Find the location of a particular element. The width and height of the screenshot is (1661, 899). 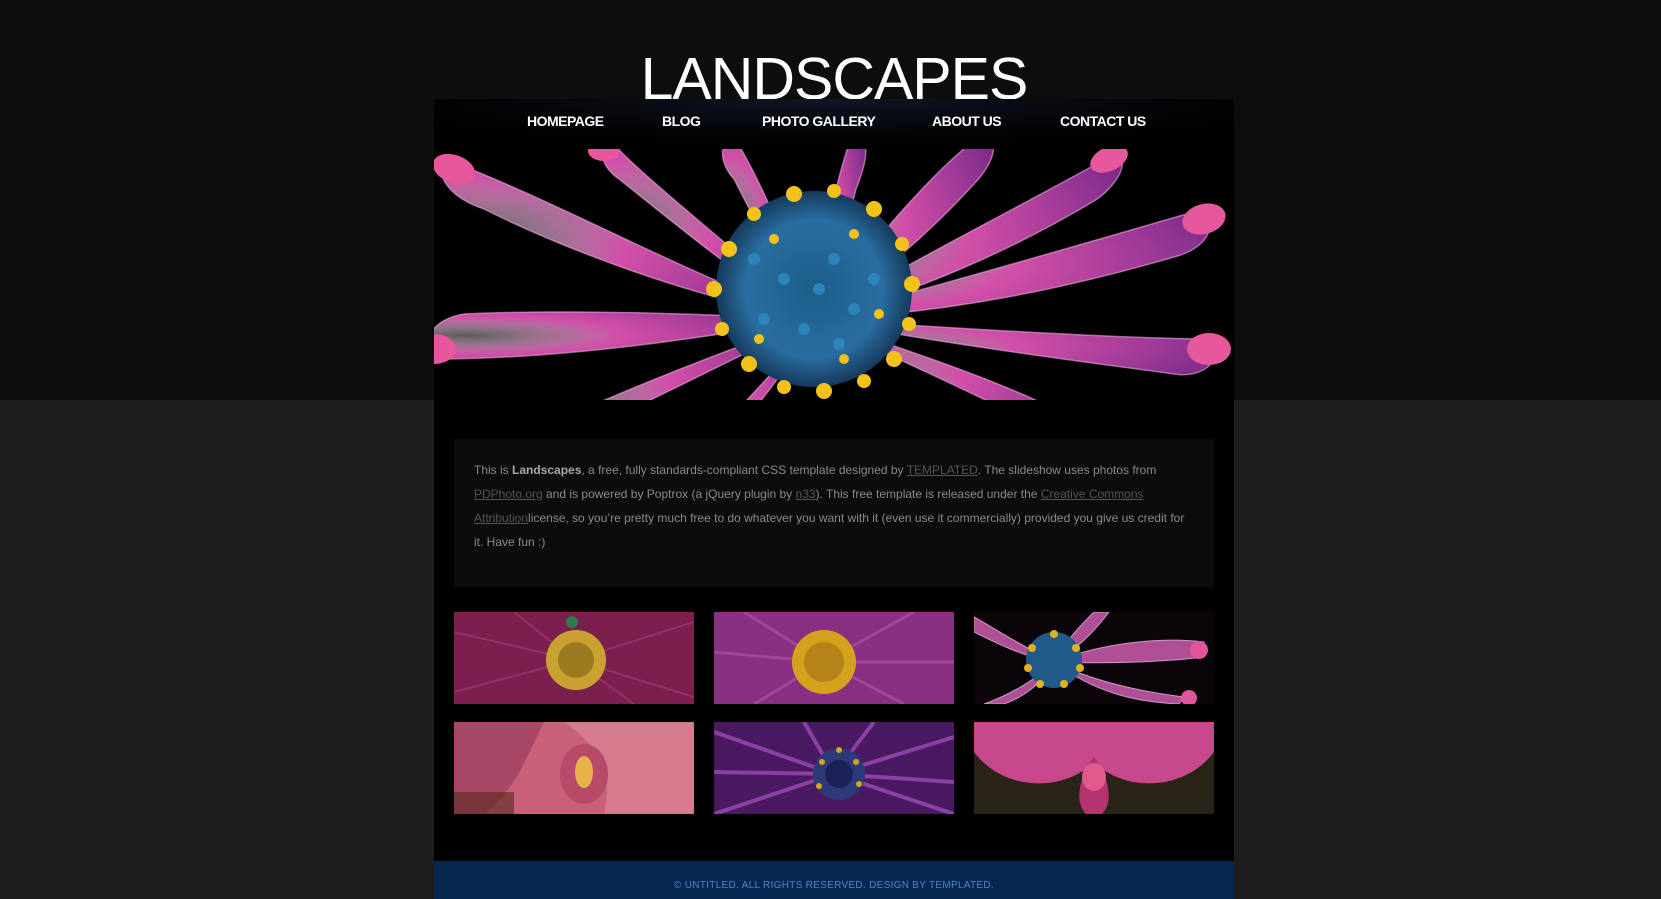

pdphoto-link: PDPhoto.org is located at coordinates (508, 494).